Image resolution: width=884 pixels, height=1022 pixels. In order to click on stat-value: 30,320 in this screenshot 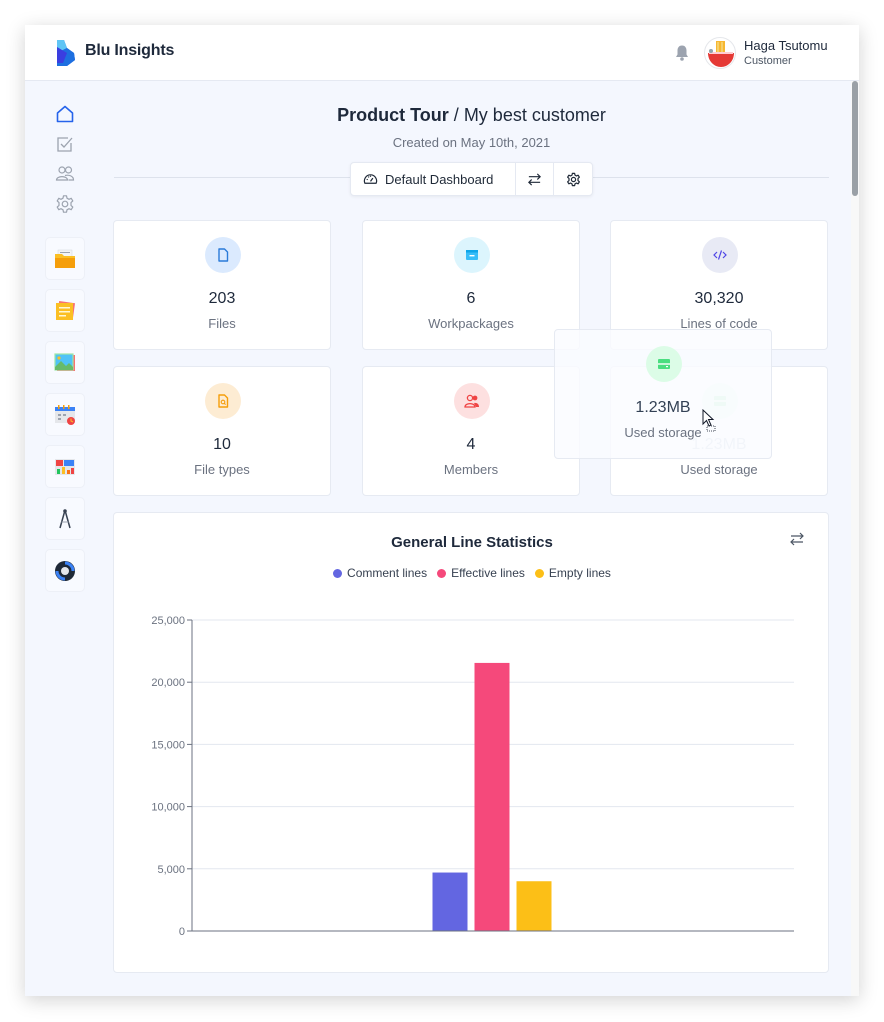, I will do `click(719, 298)`.